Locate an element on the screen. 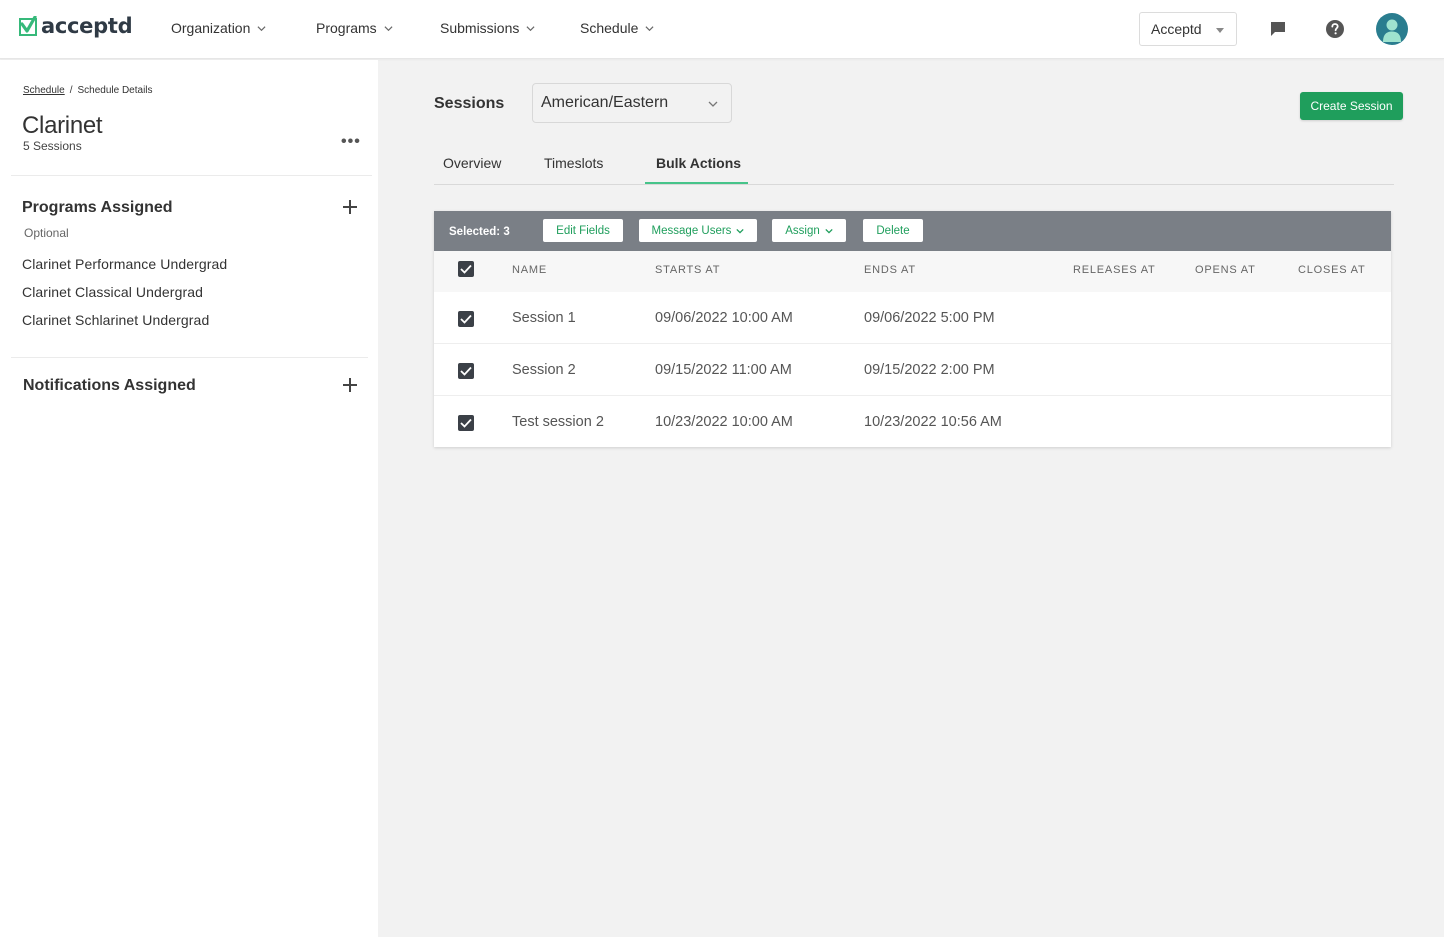  edit-fields-button: Edit Fields is located at coordinates (583, 230).